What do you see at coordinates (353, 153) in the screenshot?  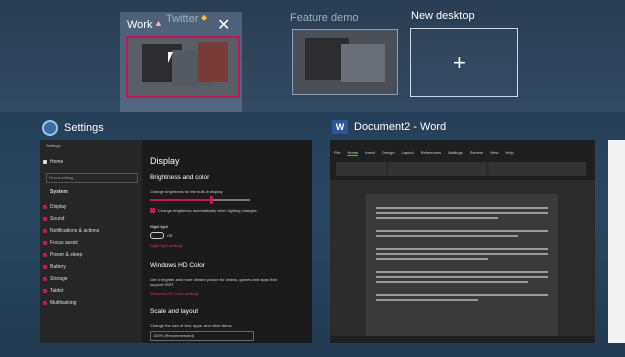 I see `tab-home: Home` at bounding box center [353, 153].